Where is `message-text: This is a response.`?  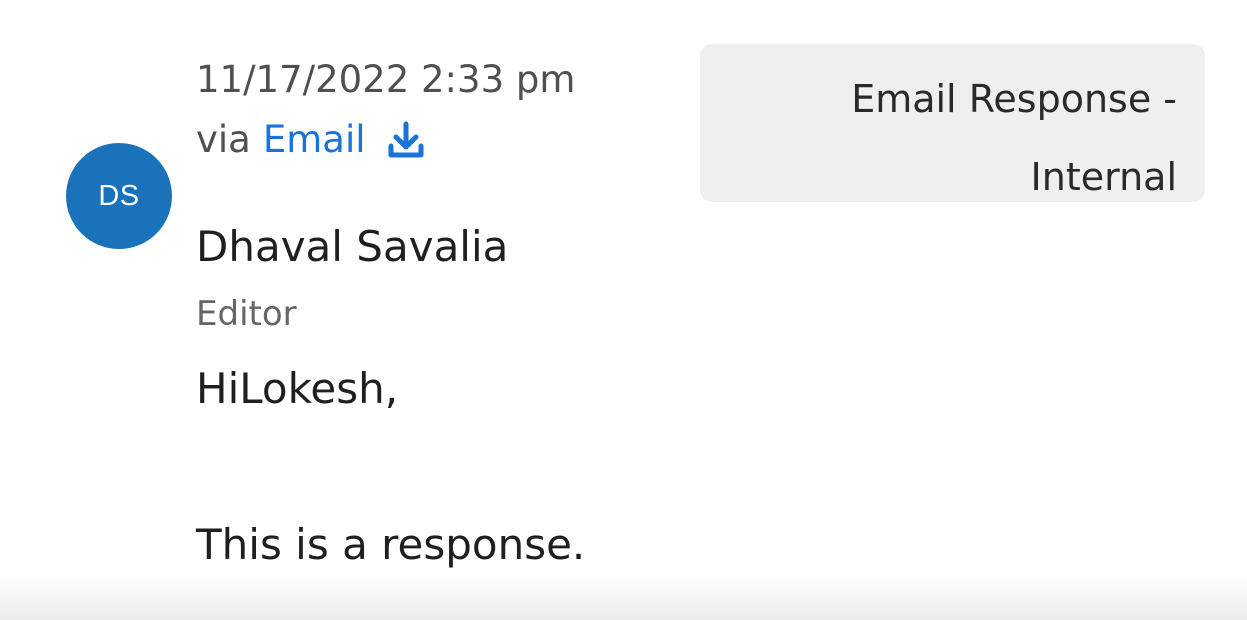 message-text: This is a response. is located at coordinates (391, 544).